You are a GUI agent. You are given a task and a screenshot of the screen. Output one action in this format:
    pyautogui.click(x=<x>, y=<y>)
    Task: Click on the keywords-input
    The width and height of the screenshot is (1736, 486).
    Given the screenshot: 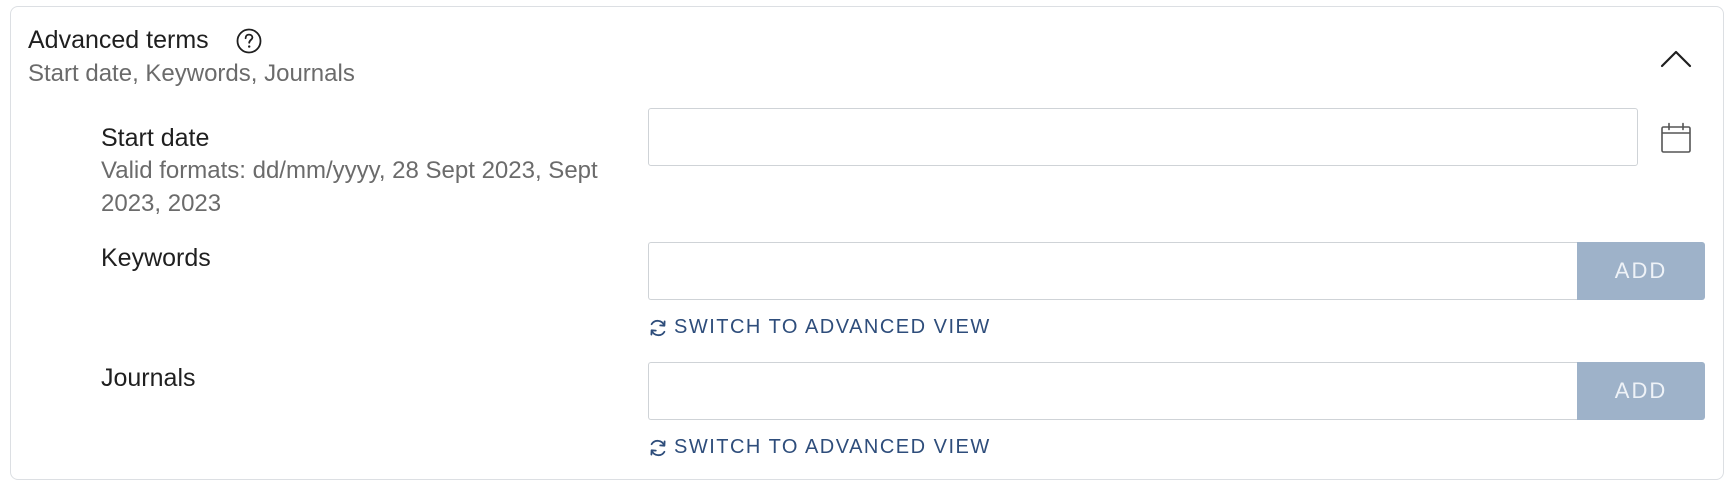 What is the action you would take?
    pyautogui.click(x=1114, y=271)
    